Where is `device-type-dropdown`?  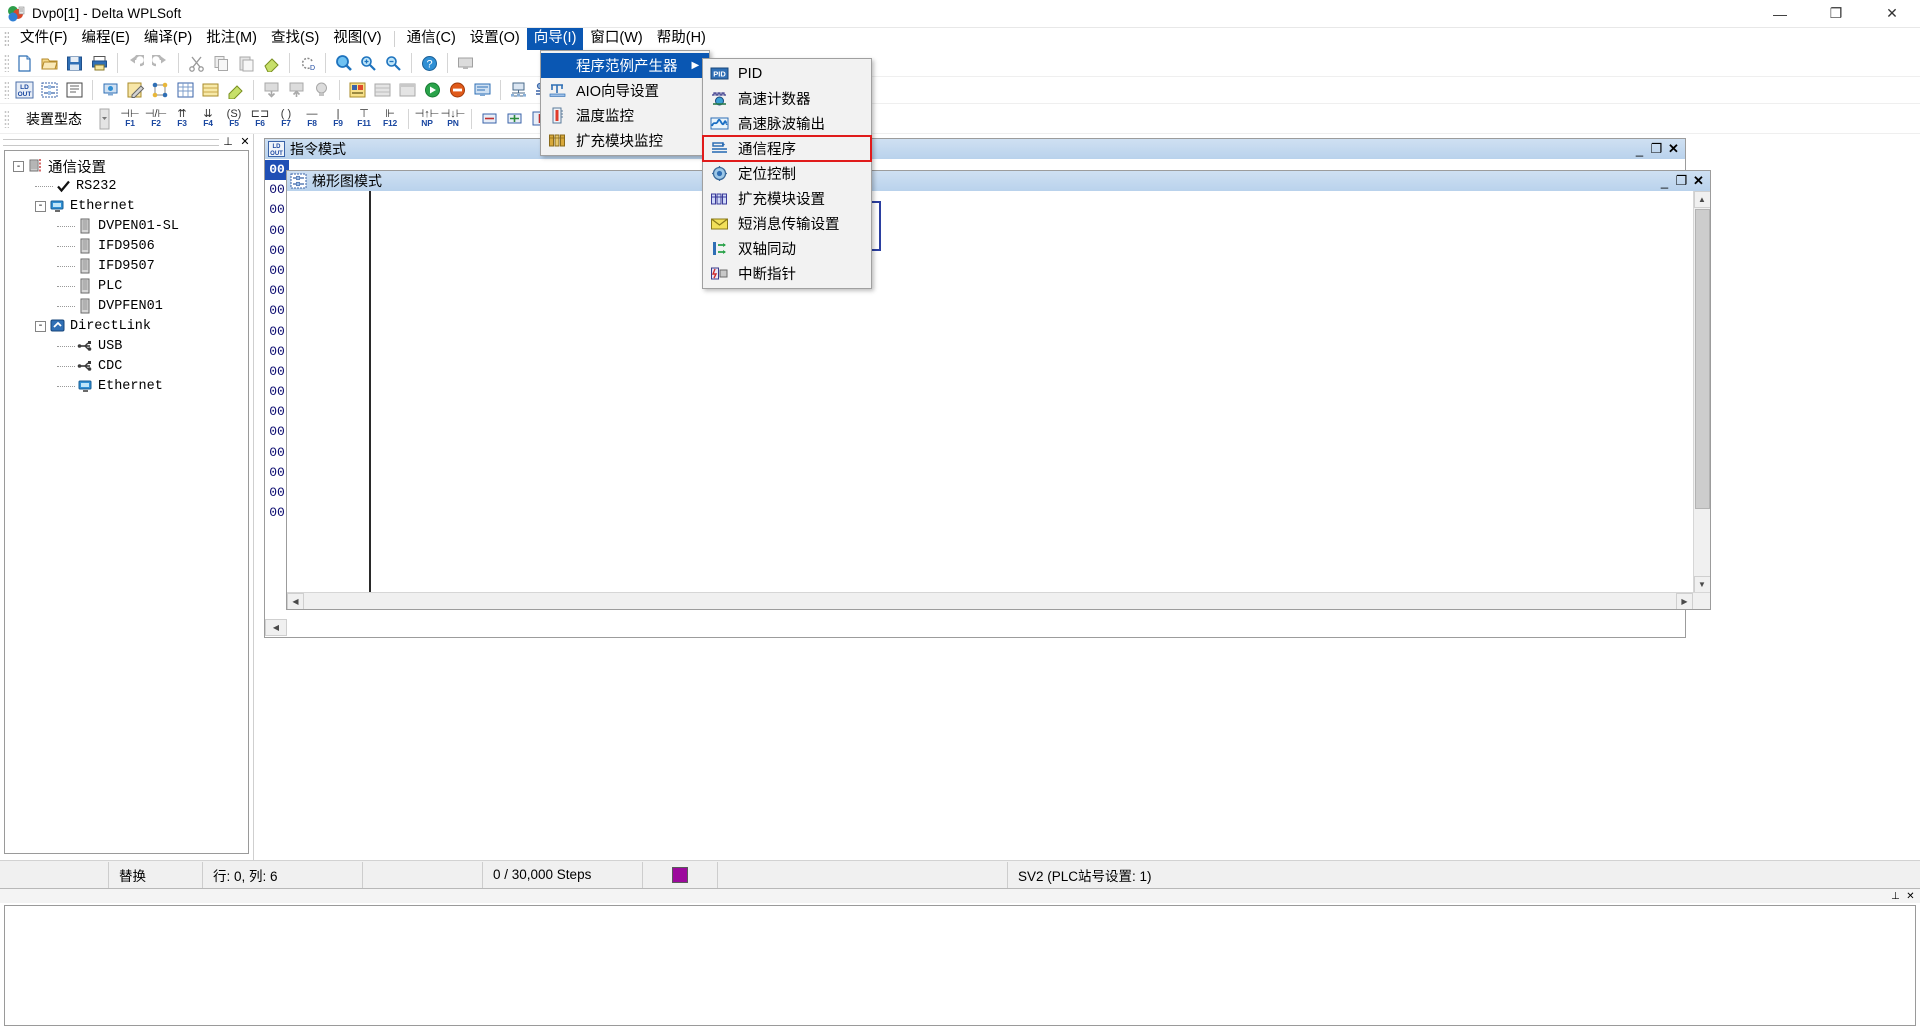
device-type-dropdown is located at coordinates (104, 118).